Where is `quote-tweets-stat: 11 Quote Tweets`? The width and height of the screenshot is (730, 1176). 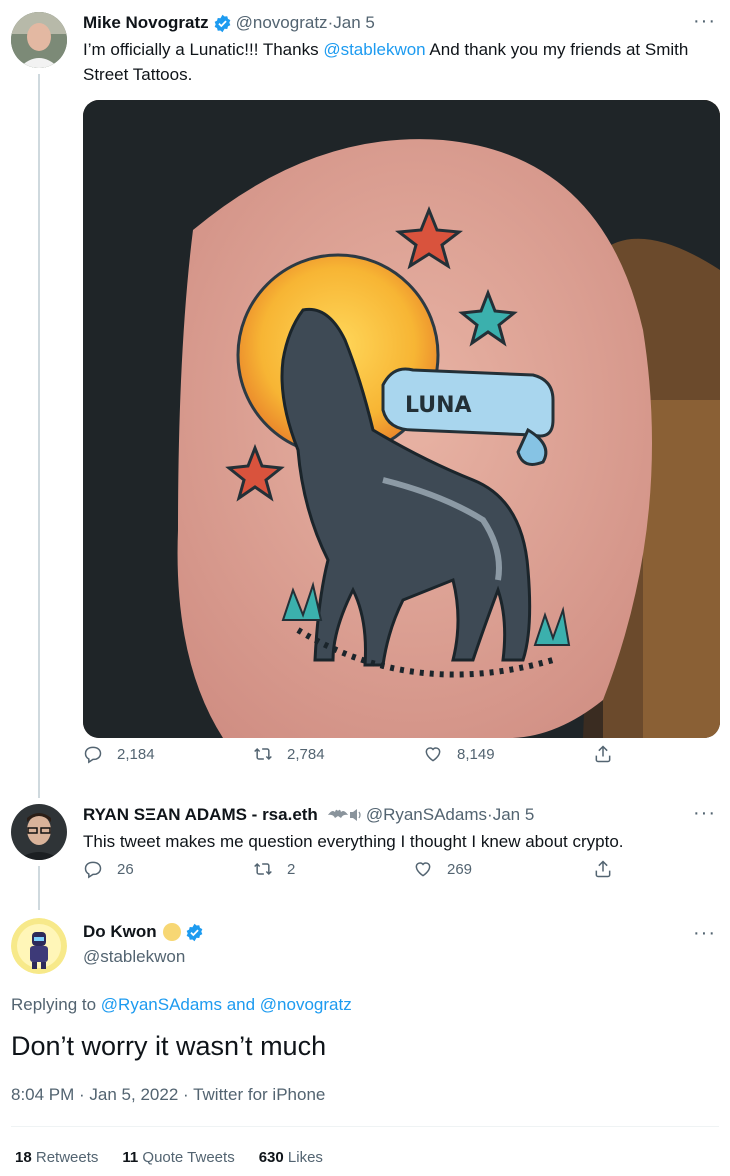 quote-tweets-stat: 11 Quote Tweets is located at coordinates (178, 1157).